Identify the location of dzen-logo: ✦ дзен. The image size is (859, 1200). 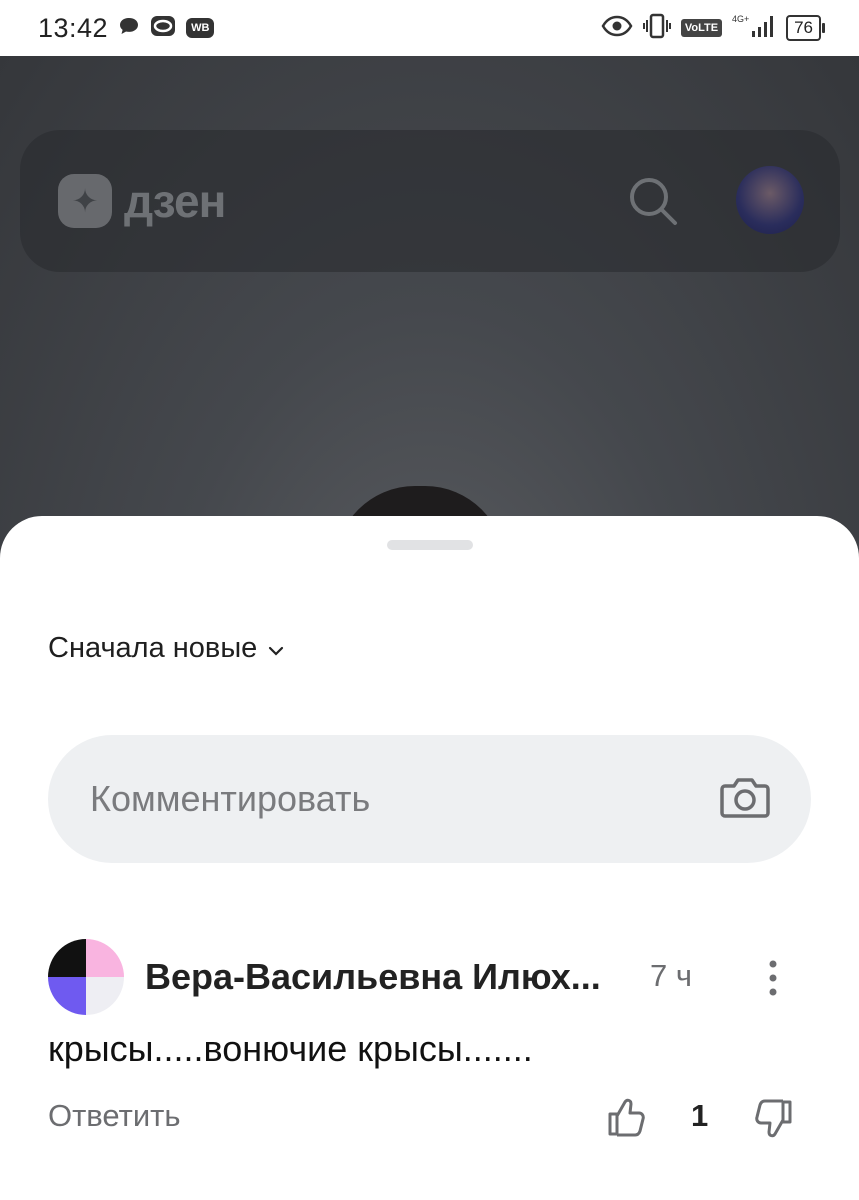
(142, 201).